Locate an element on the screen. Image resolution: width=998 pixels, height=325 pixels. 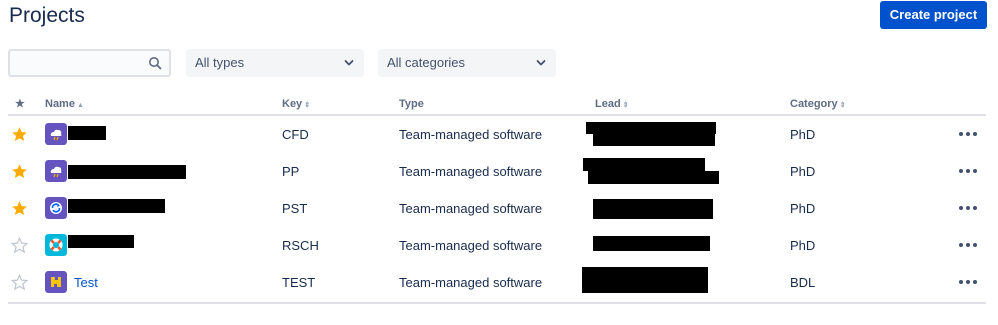
table-row: RSCH Team-managed software PhD is located at coordinates (497, 245).